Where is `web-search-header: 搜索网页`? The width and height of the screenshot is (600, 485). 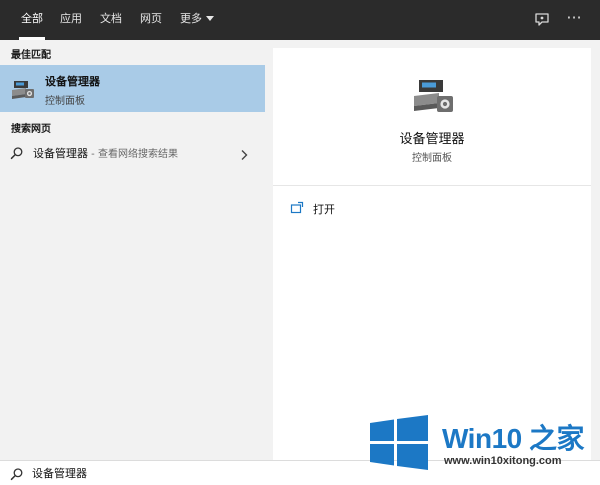 web-search-header: 搜索网页 is located at coordinates (31, 129).